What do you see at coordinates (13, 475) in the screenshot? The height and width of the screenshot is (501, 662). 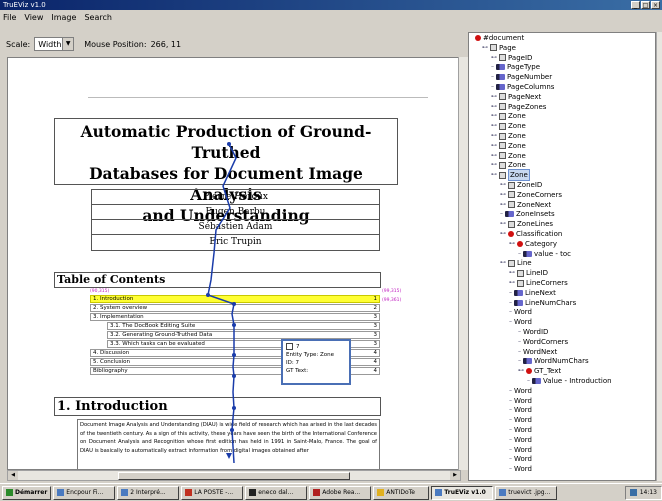 I see `scroll-left-icon: ◀` at bounding box center [13, 475].